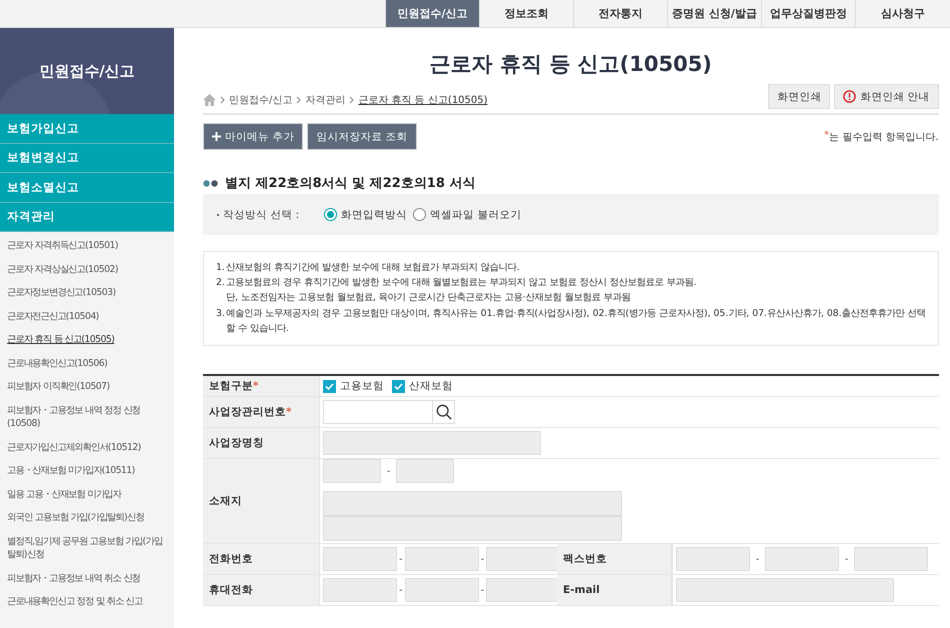 Image resolution: width=950 pixels, height=628 pixels. What do you see at coordinates (221, 268) in the screenshot?
I see `note-number: 1.` at bounding box center [221, 268].